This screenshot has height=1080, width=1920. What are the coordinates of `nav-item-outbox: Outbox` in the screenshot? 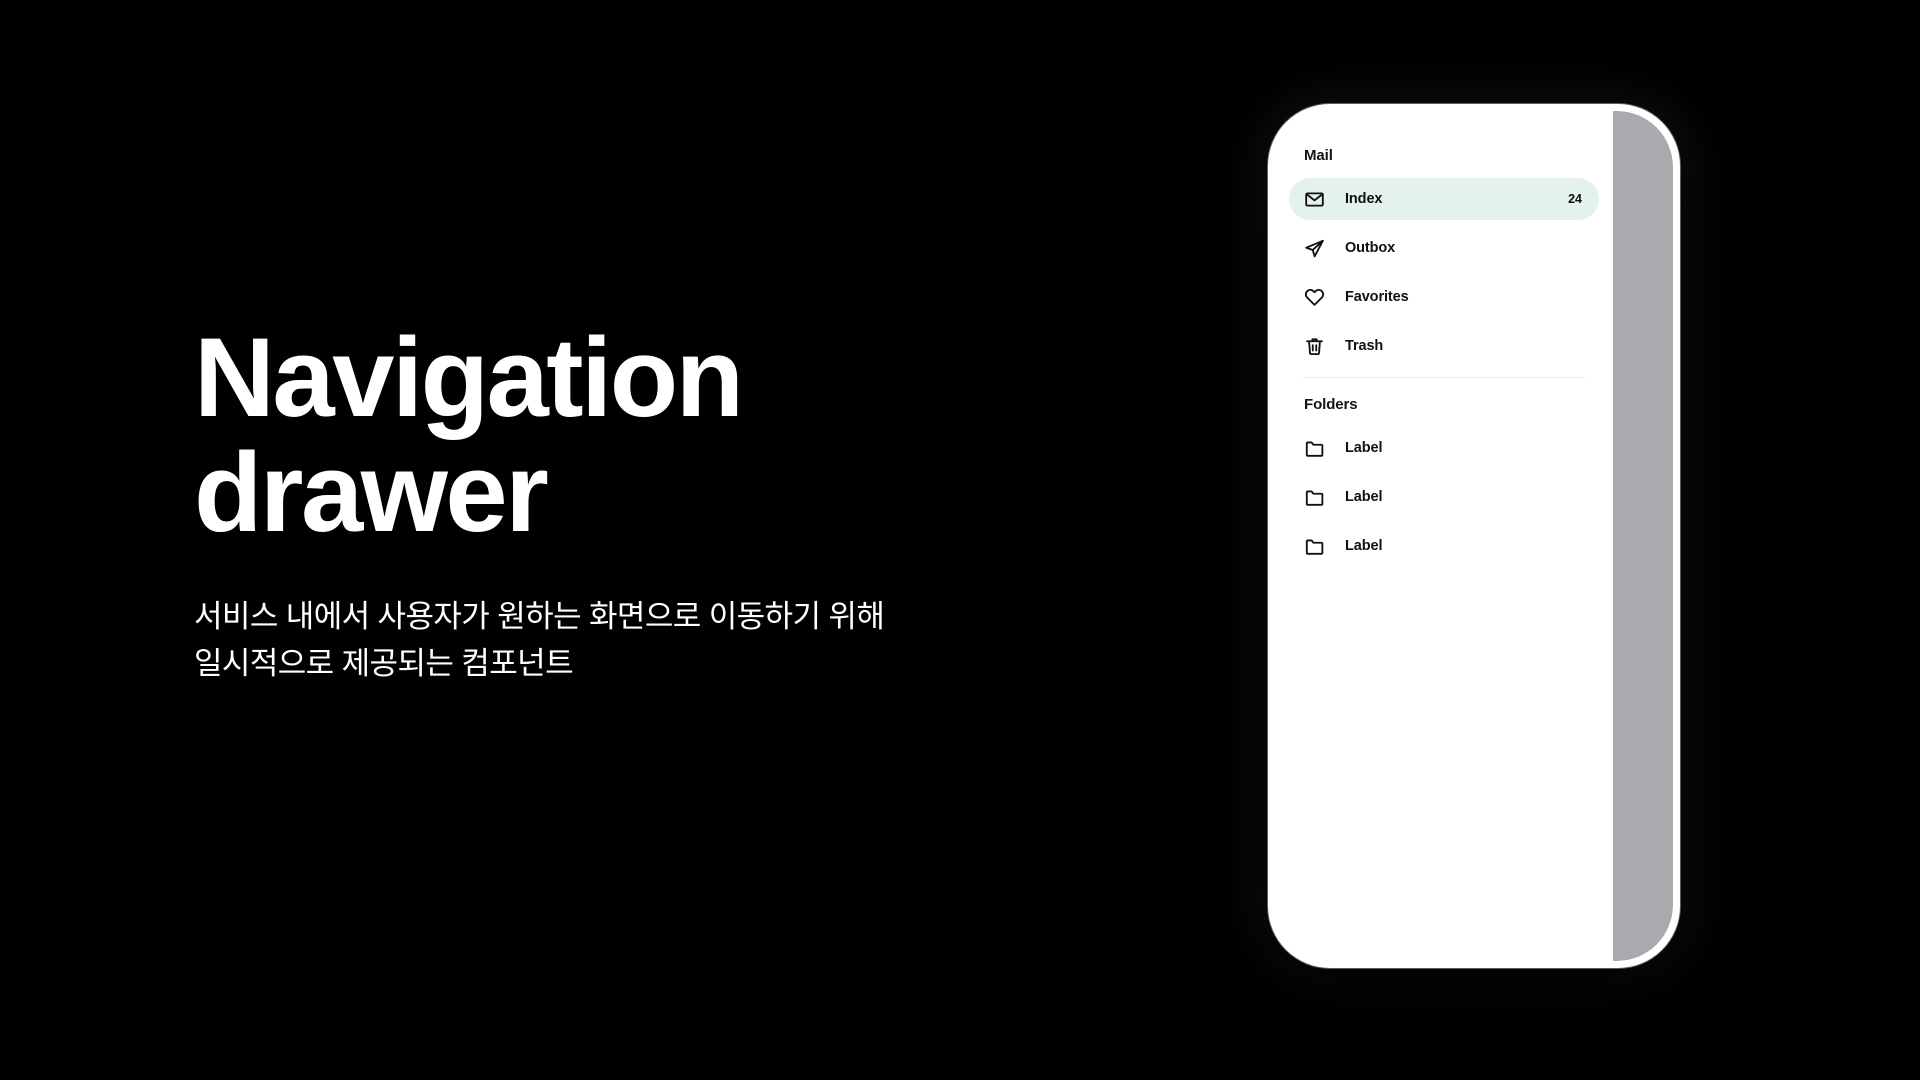 It's located at (1444, 248).